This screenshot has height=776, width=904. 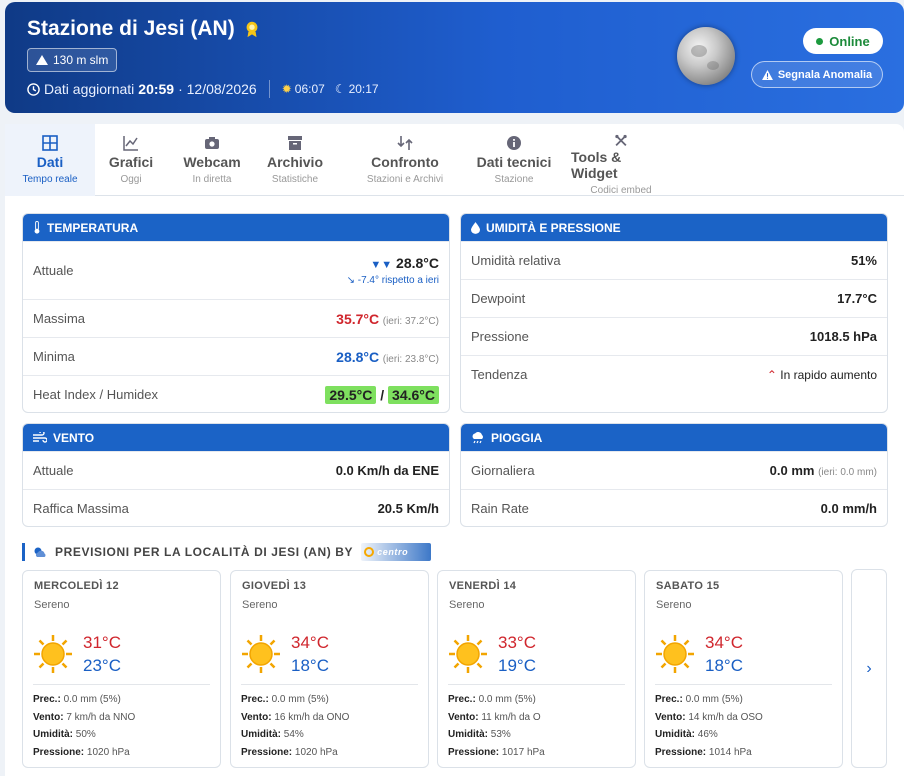 I want to click on temp-min-yesterday: (ieri: 23.8°C), so click(x=410, y=359).